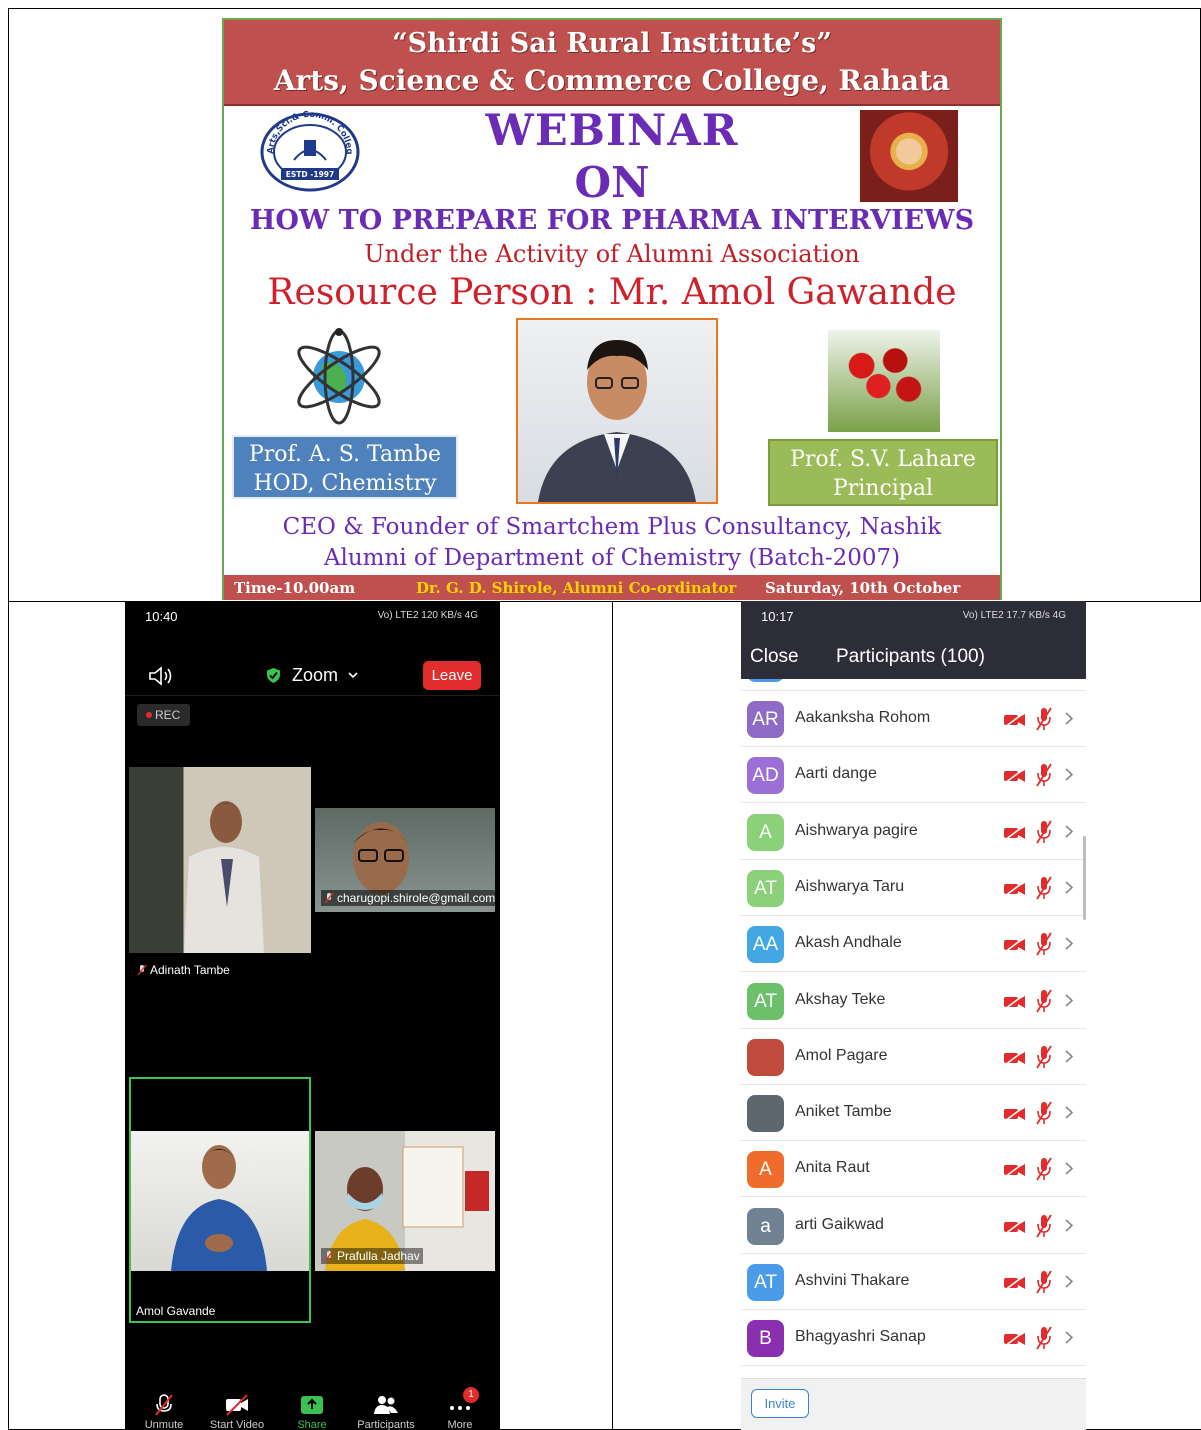 The height and width of the screenshot is (1430, 1201). I want to click on avatar: a, so click(765, 1226).